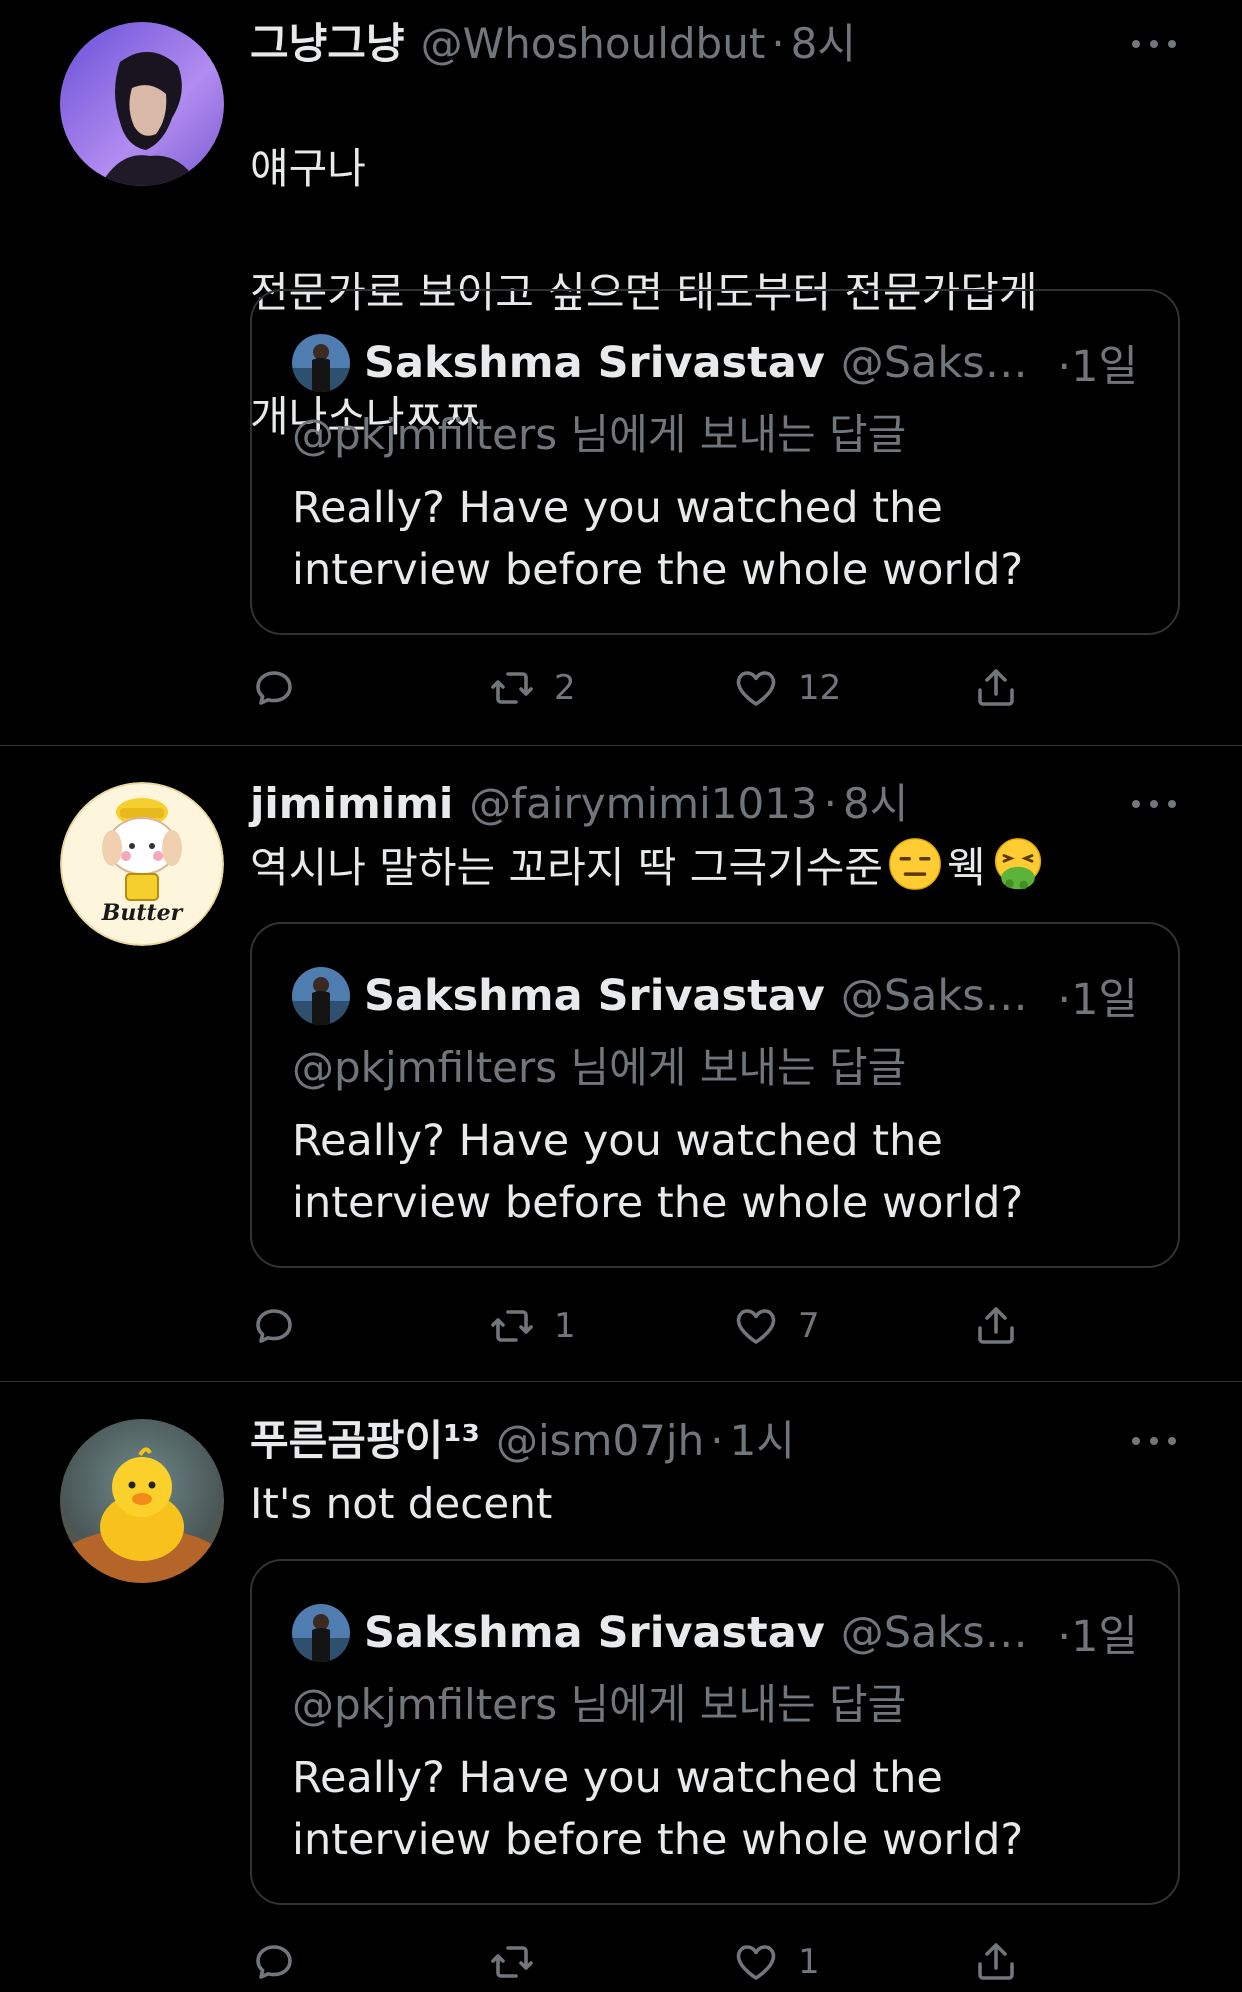 The height and width of the screenshot is (1992, 1242). What do you see at coordinates (308, 168) in the screenshot?
I see `tweet-text-line: 얘구나` at bounding box center [308, 168].